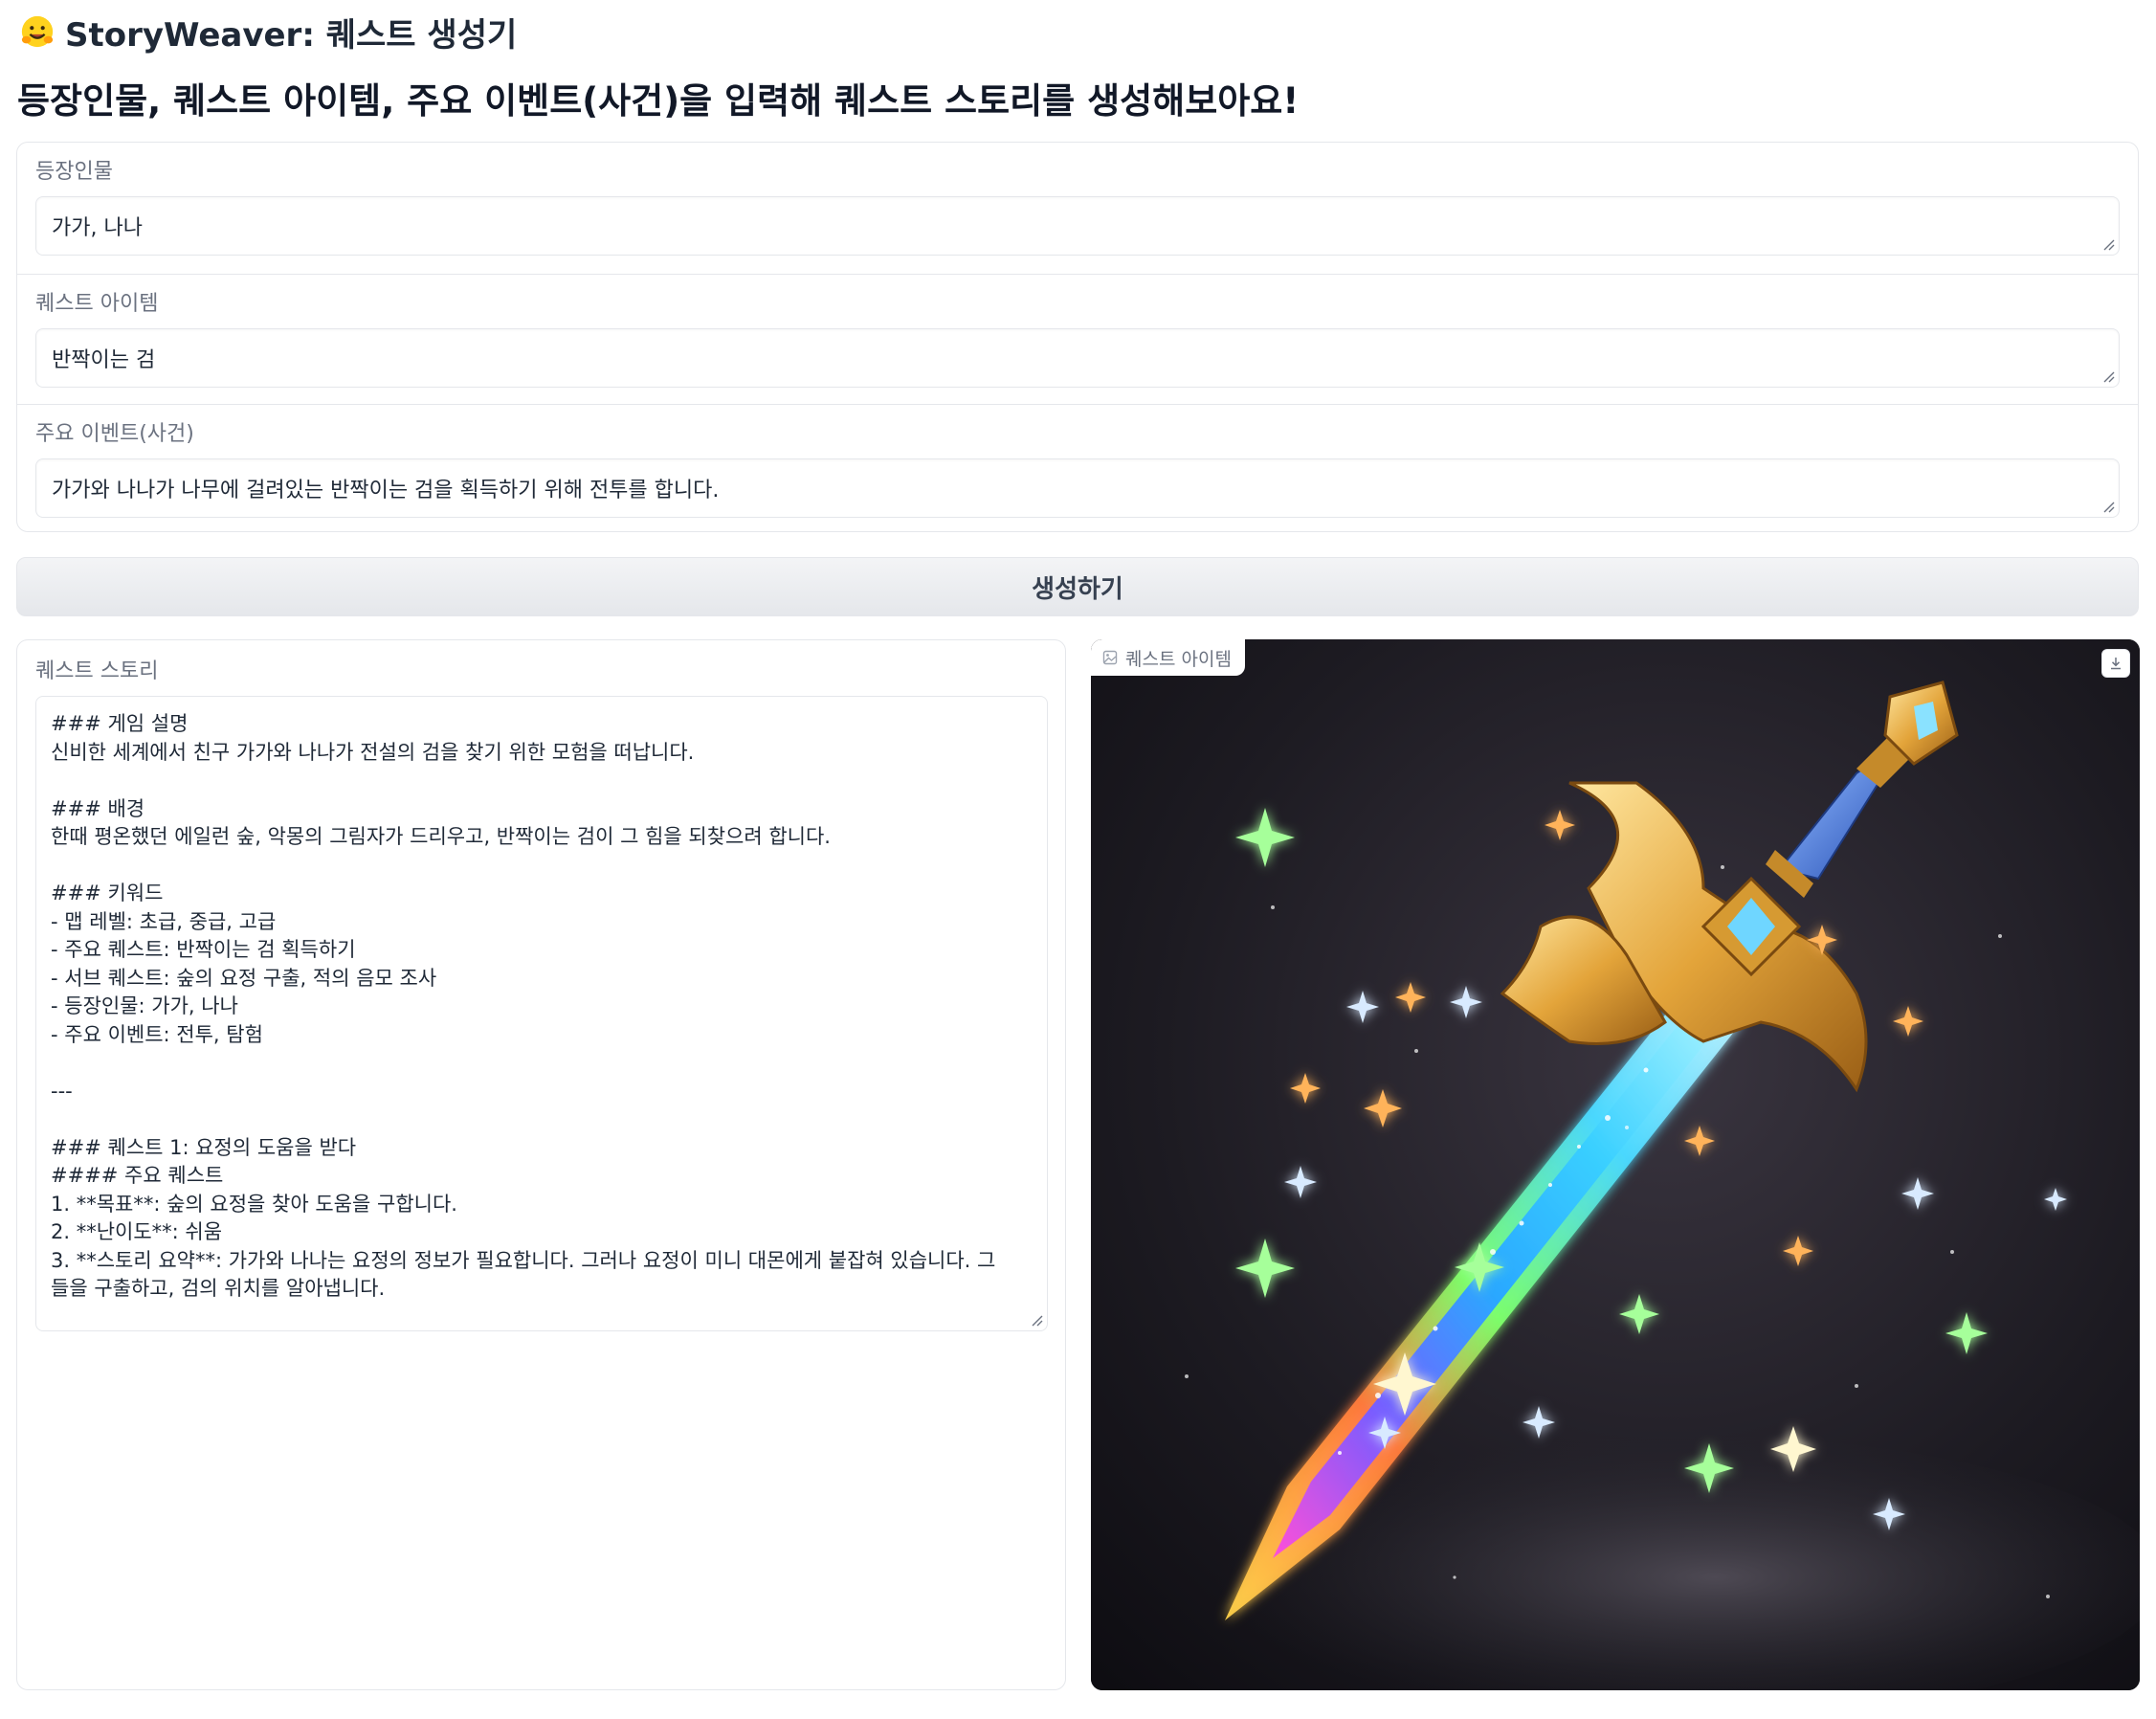 The width and height of the screenshot is (2156, 1719). Describe the element at coordinates (254, 1204) in the screenshot. I see `story-line: 1. **목표**: 숲의 요정을 찾아 도움을 구합니다.` at that location.